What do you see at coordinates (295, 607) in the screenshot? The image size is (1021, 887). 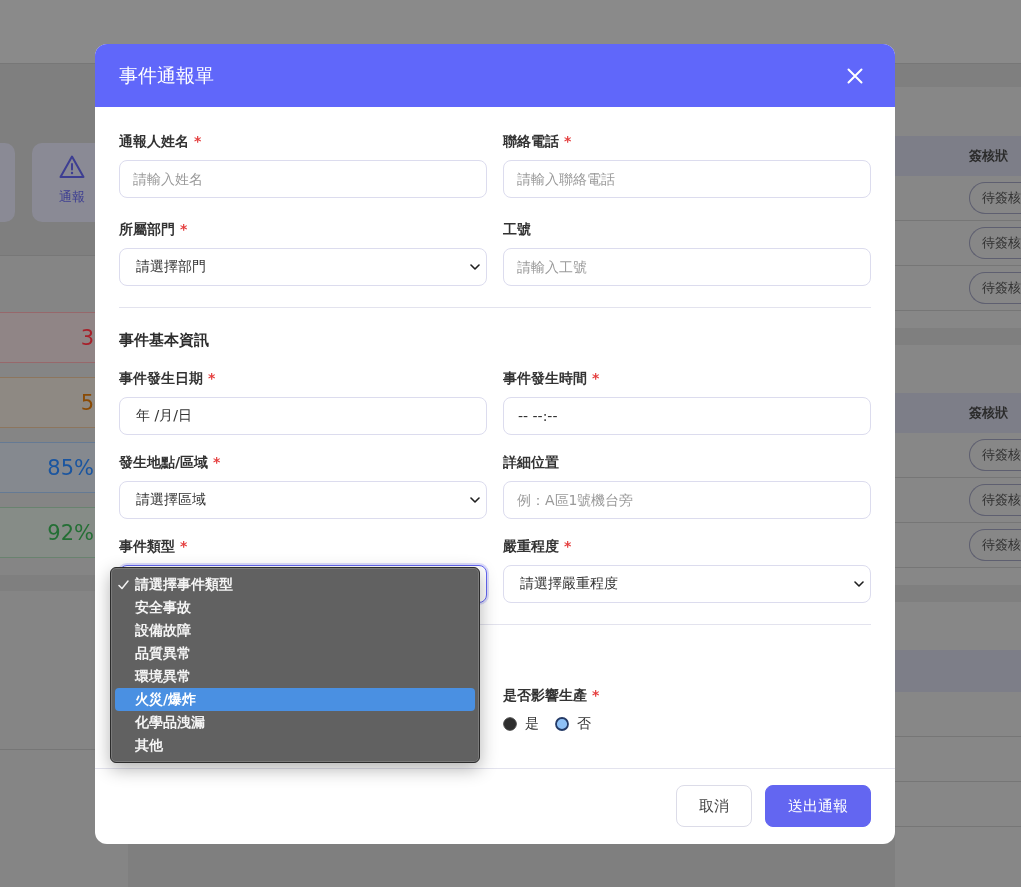 I see `dropdown-option: 安全事故` at bounding box center [295, 607].